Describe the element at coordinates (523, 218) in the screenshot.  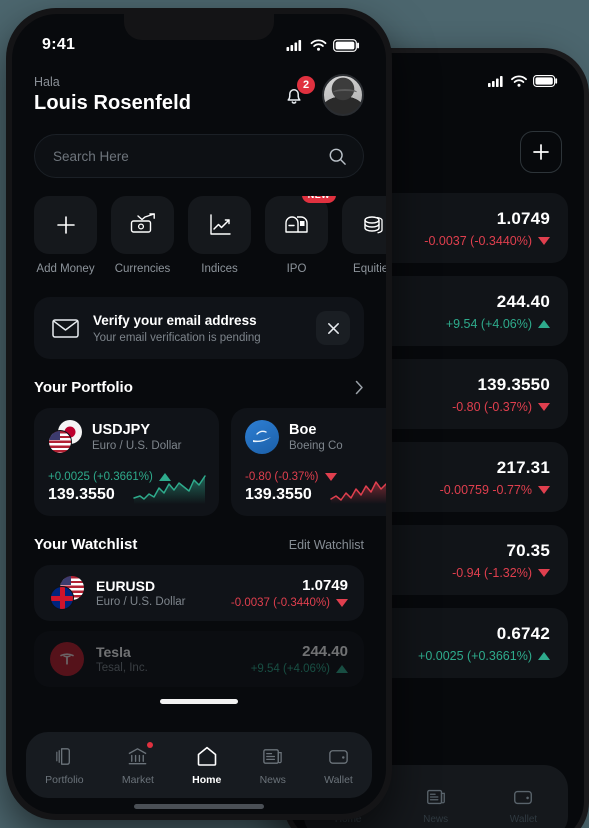
I see `row-price: 1.0749` at that location.